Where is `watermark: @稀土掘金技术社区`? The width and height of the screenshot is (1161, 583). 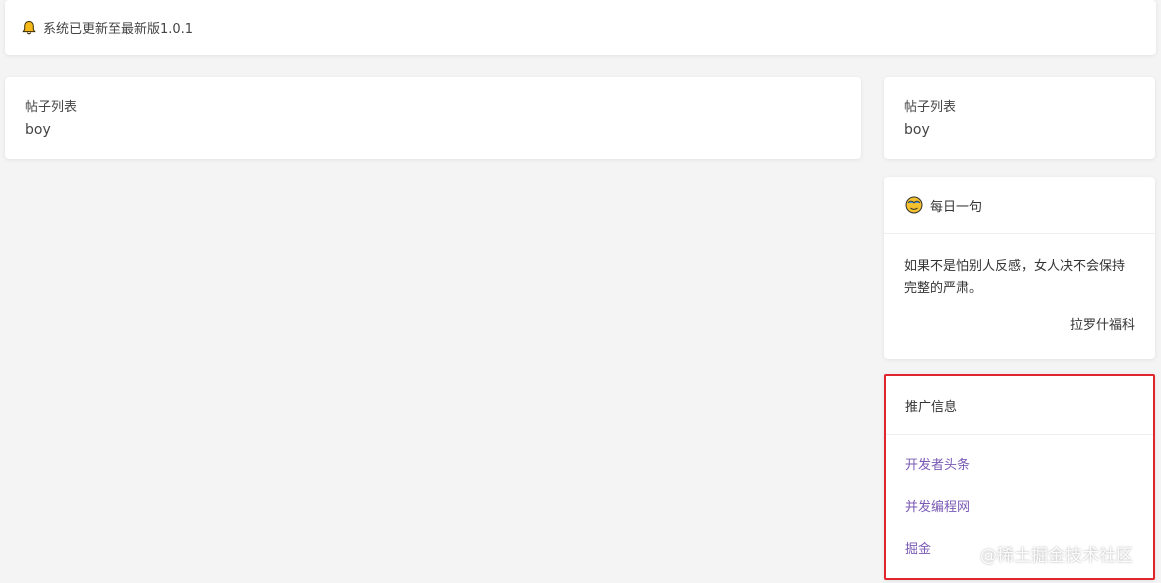 watermark: @稀土掘金技术社区 is located at coordinates (1056, 556).